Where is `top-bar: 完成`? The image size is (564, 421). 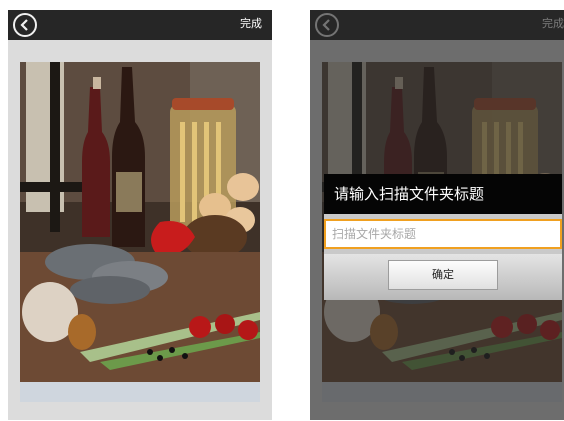
top-bar: 完成 is located at coordinates (140, 25).